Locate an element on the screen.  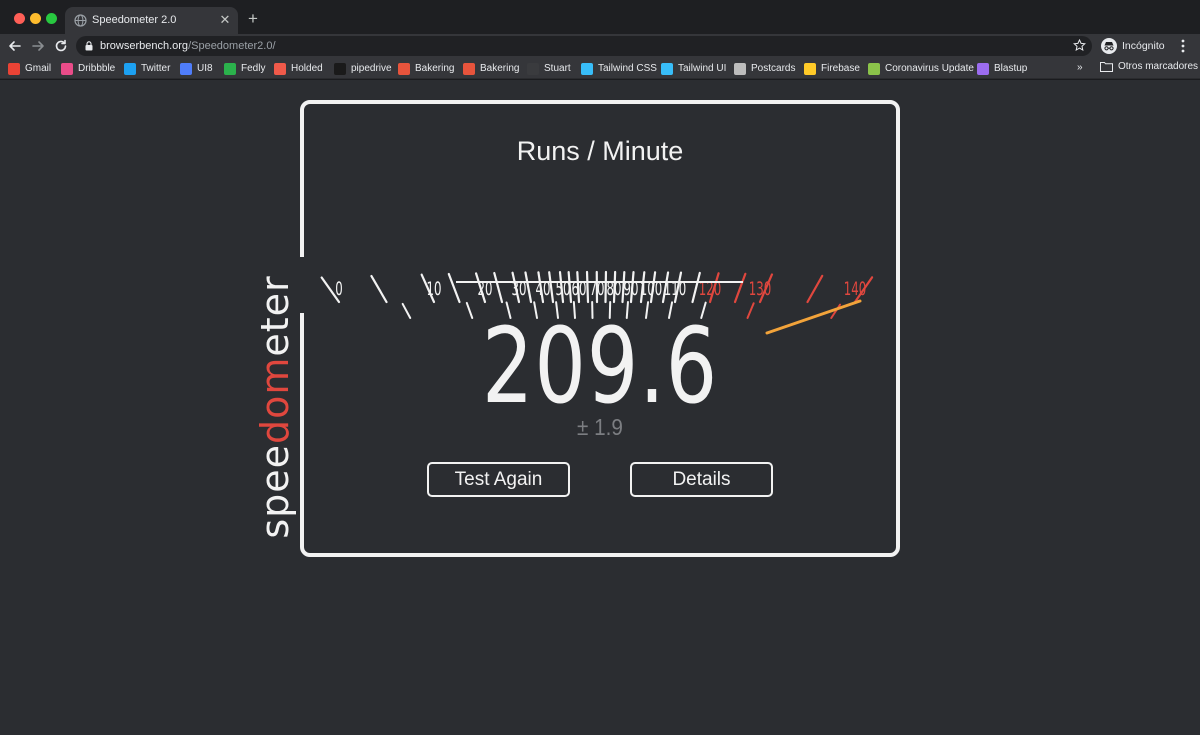
bookmark-item: Coronavirus Update is located at coordinates (921, 68).